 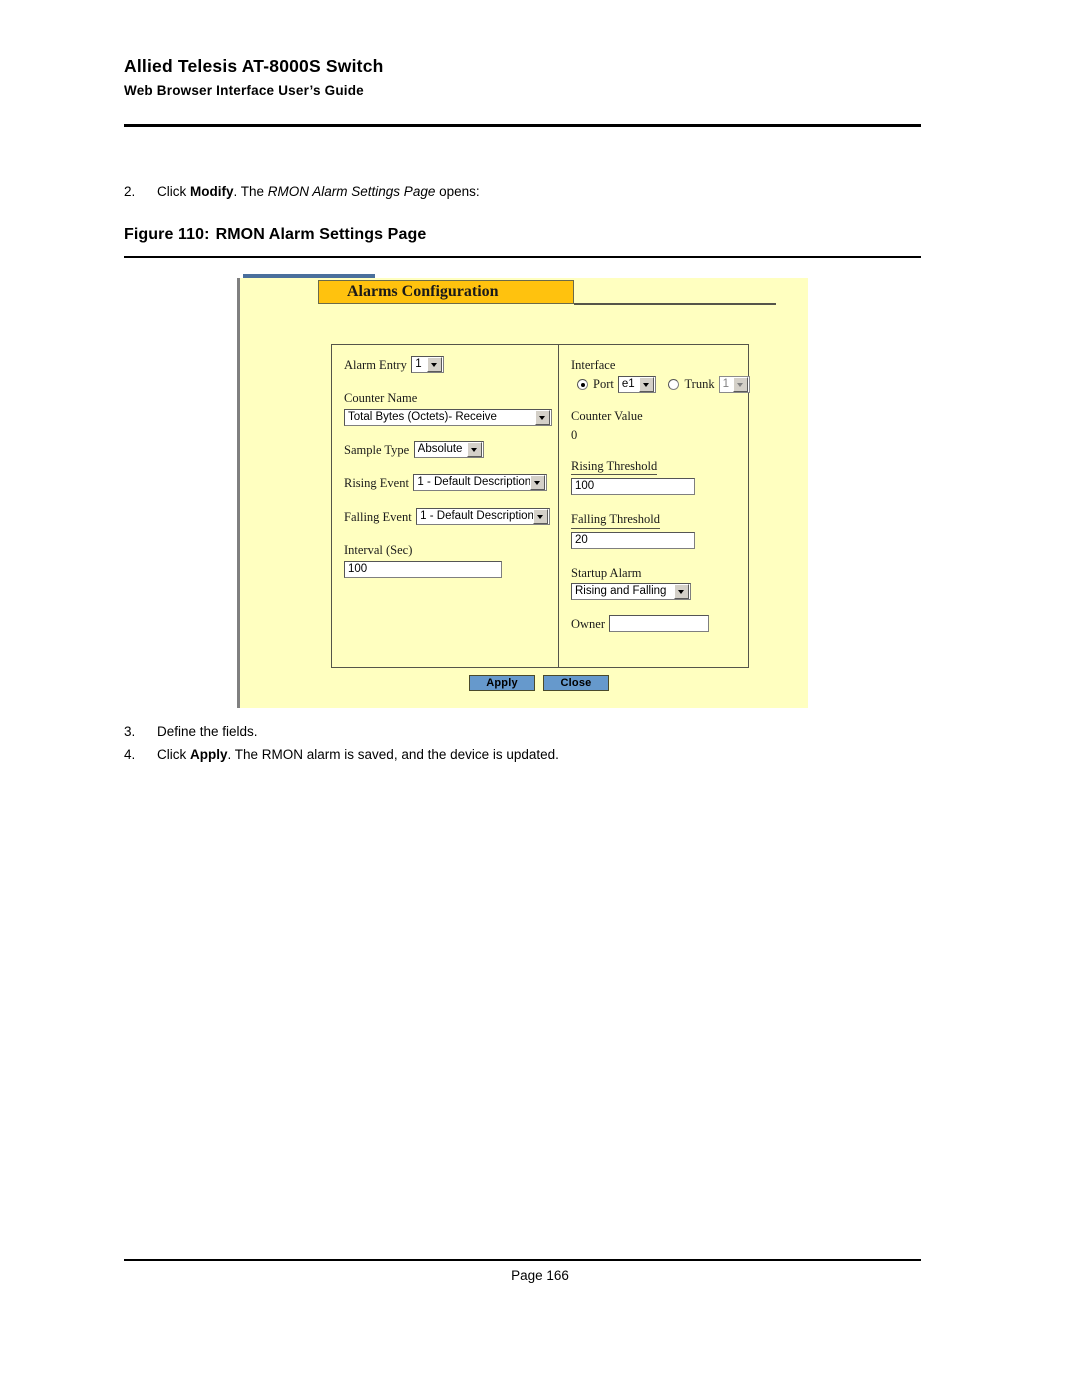 I want to click on figure-caption: Figure 110: RMON Alarm Settings Page, so click(x=275, y=235).